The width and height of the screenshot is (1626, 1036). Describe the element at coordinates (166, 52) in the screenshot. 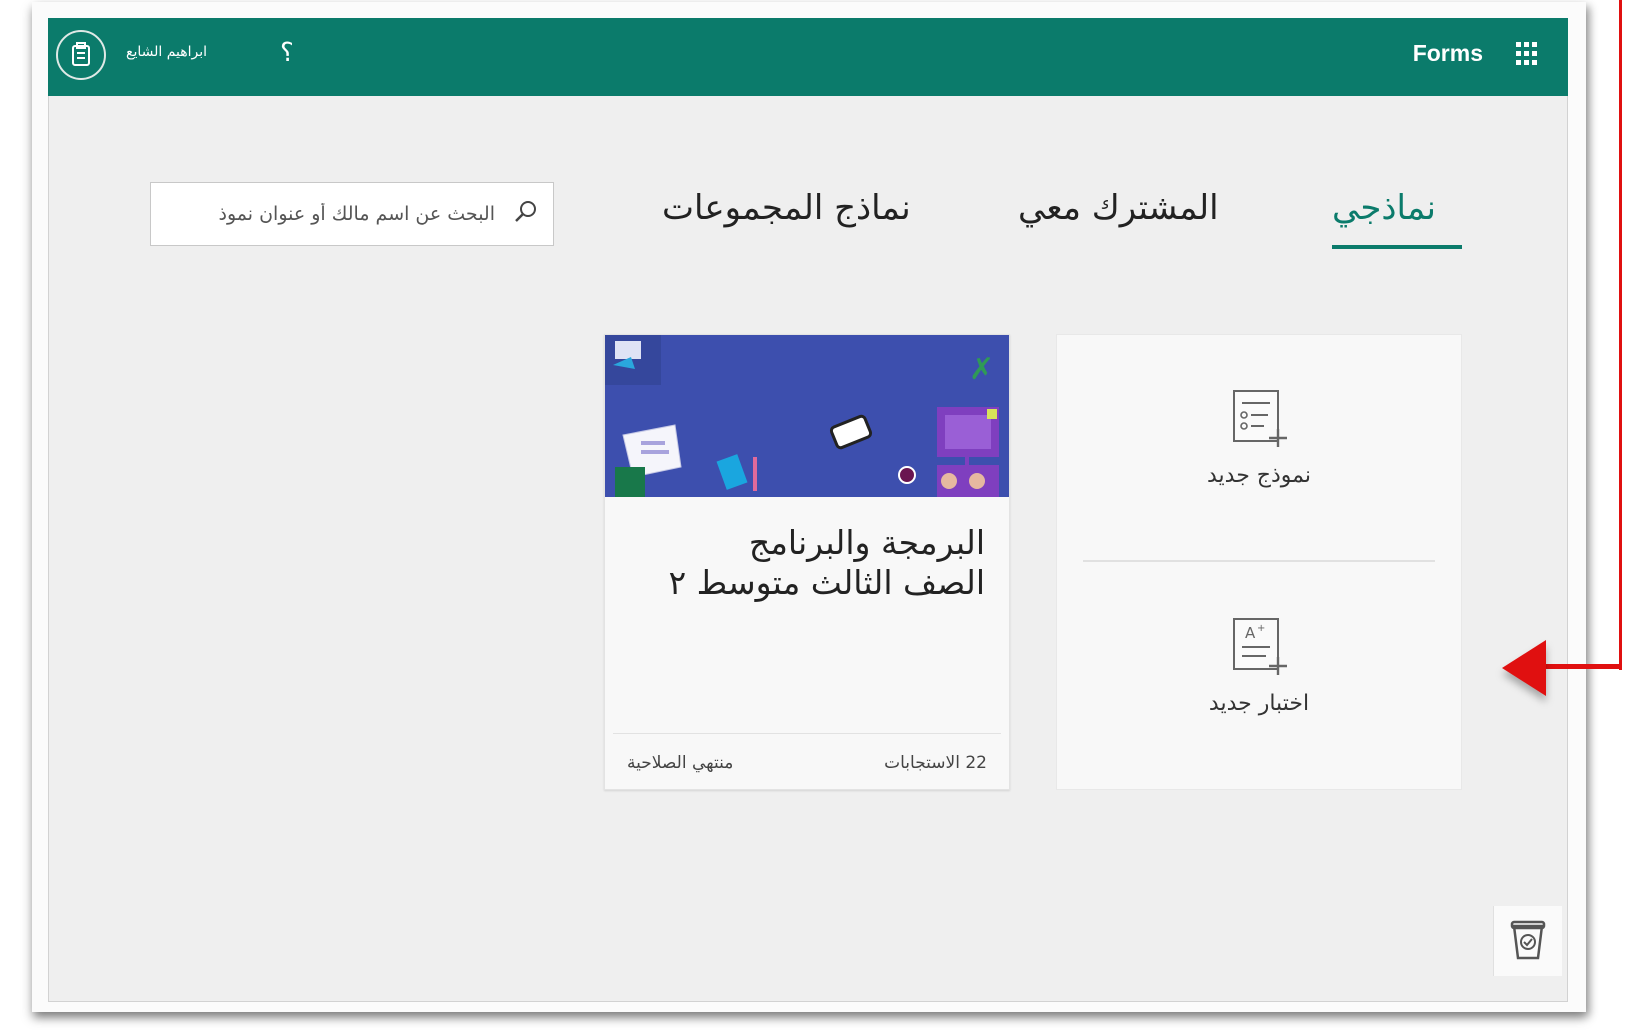

I see `user-name: ابراهيم الشايع` at that location.